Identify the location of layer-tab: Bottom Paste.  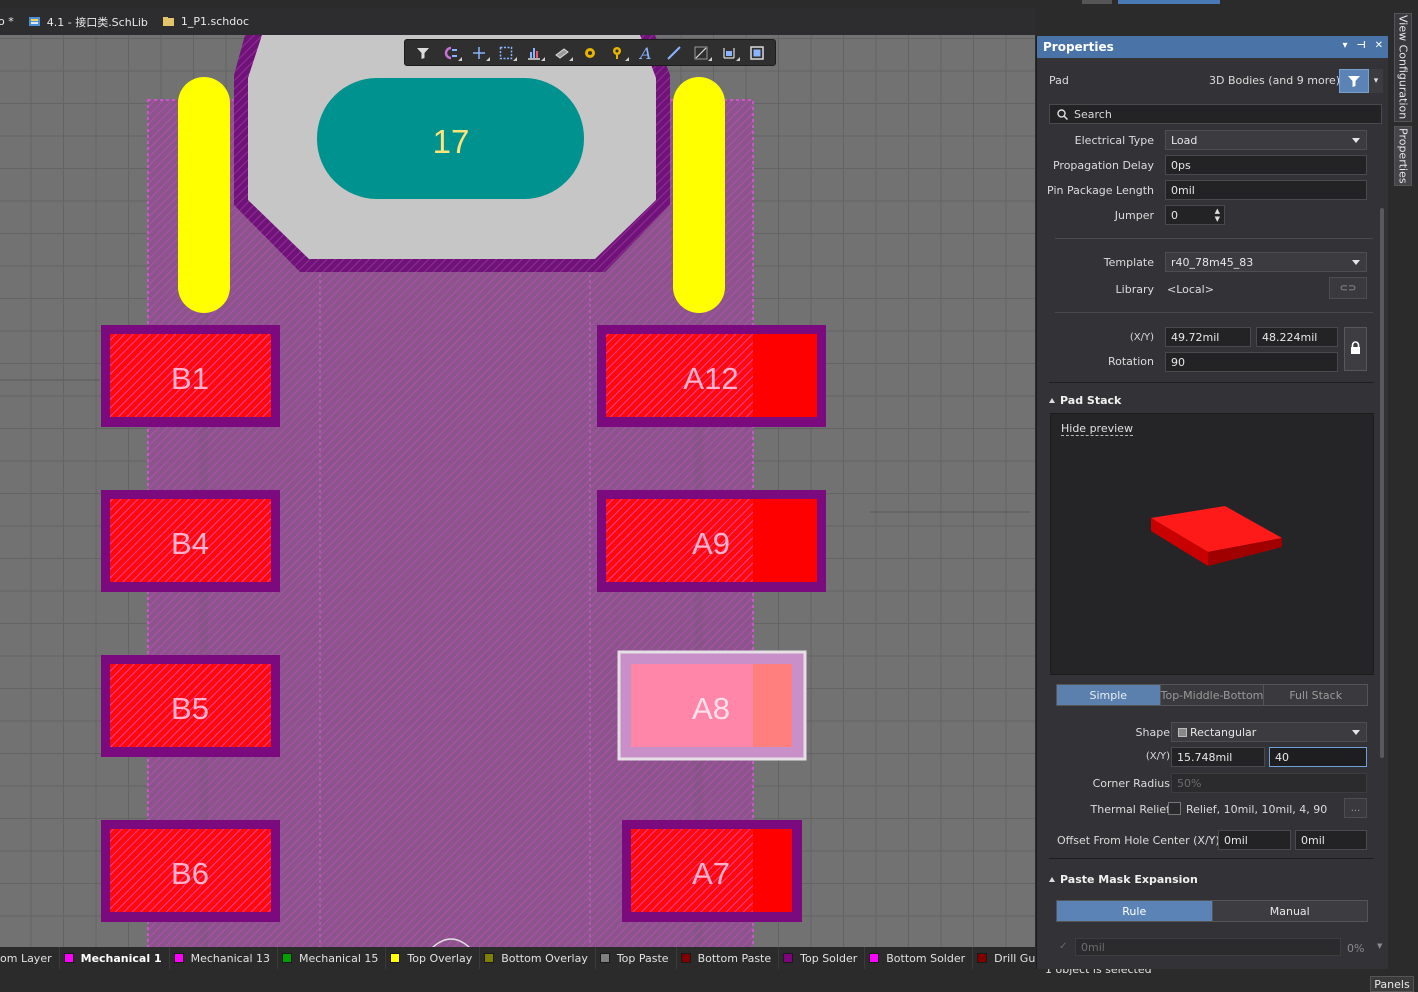
(728, 958).